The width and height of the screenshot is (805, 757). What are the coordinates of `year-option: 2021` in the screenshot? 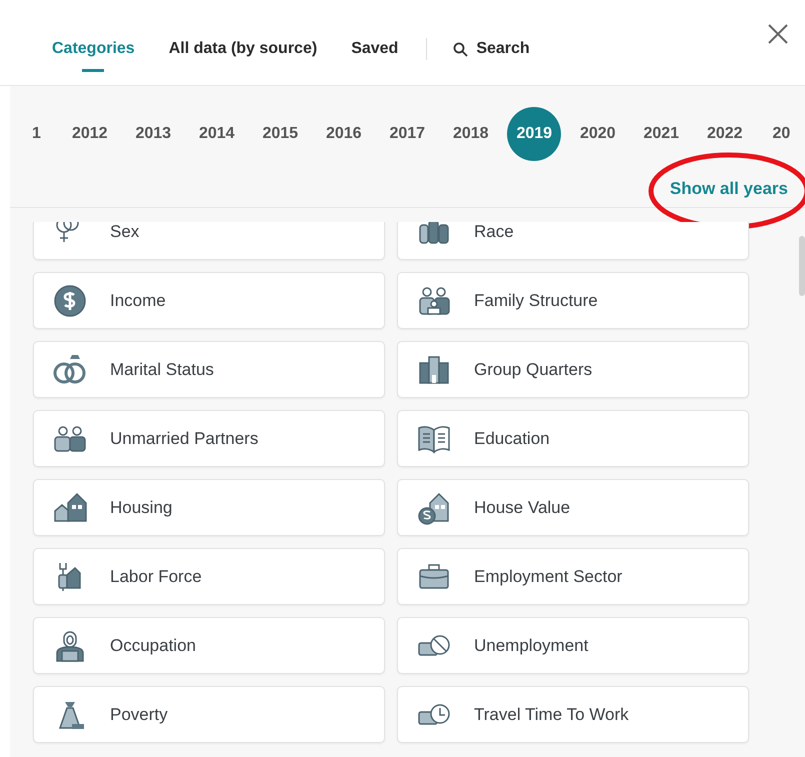 It's located at (661, 134).